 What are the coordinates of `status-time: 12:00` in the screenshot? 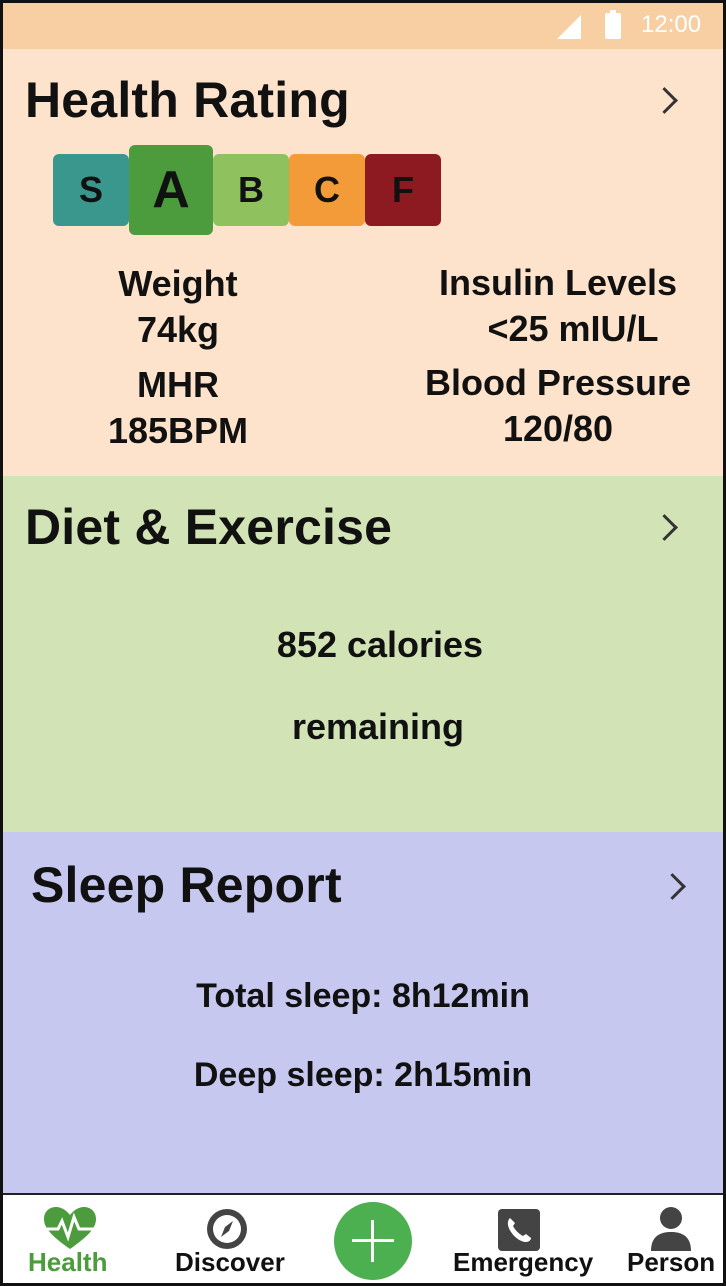 It's located at (671, 24).